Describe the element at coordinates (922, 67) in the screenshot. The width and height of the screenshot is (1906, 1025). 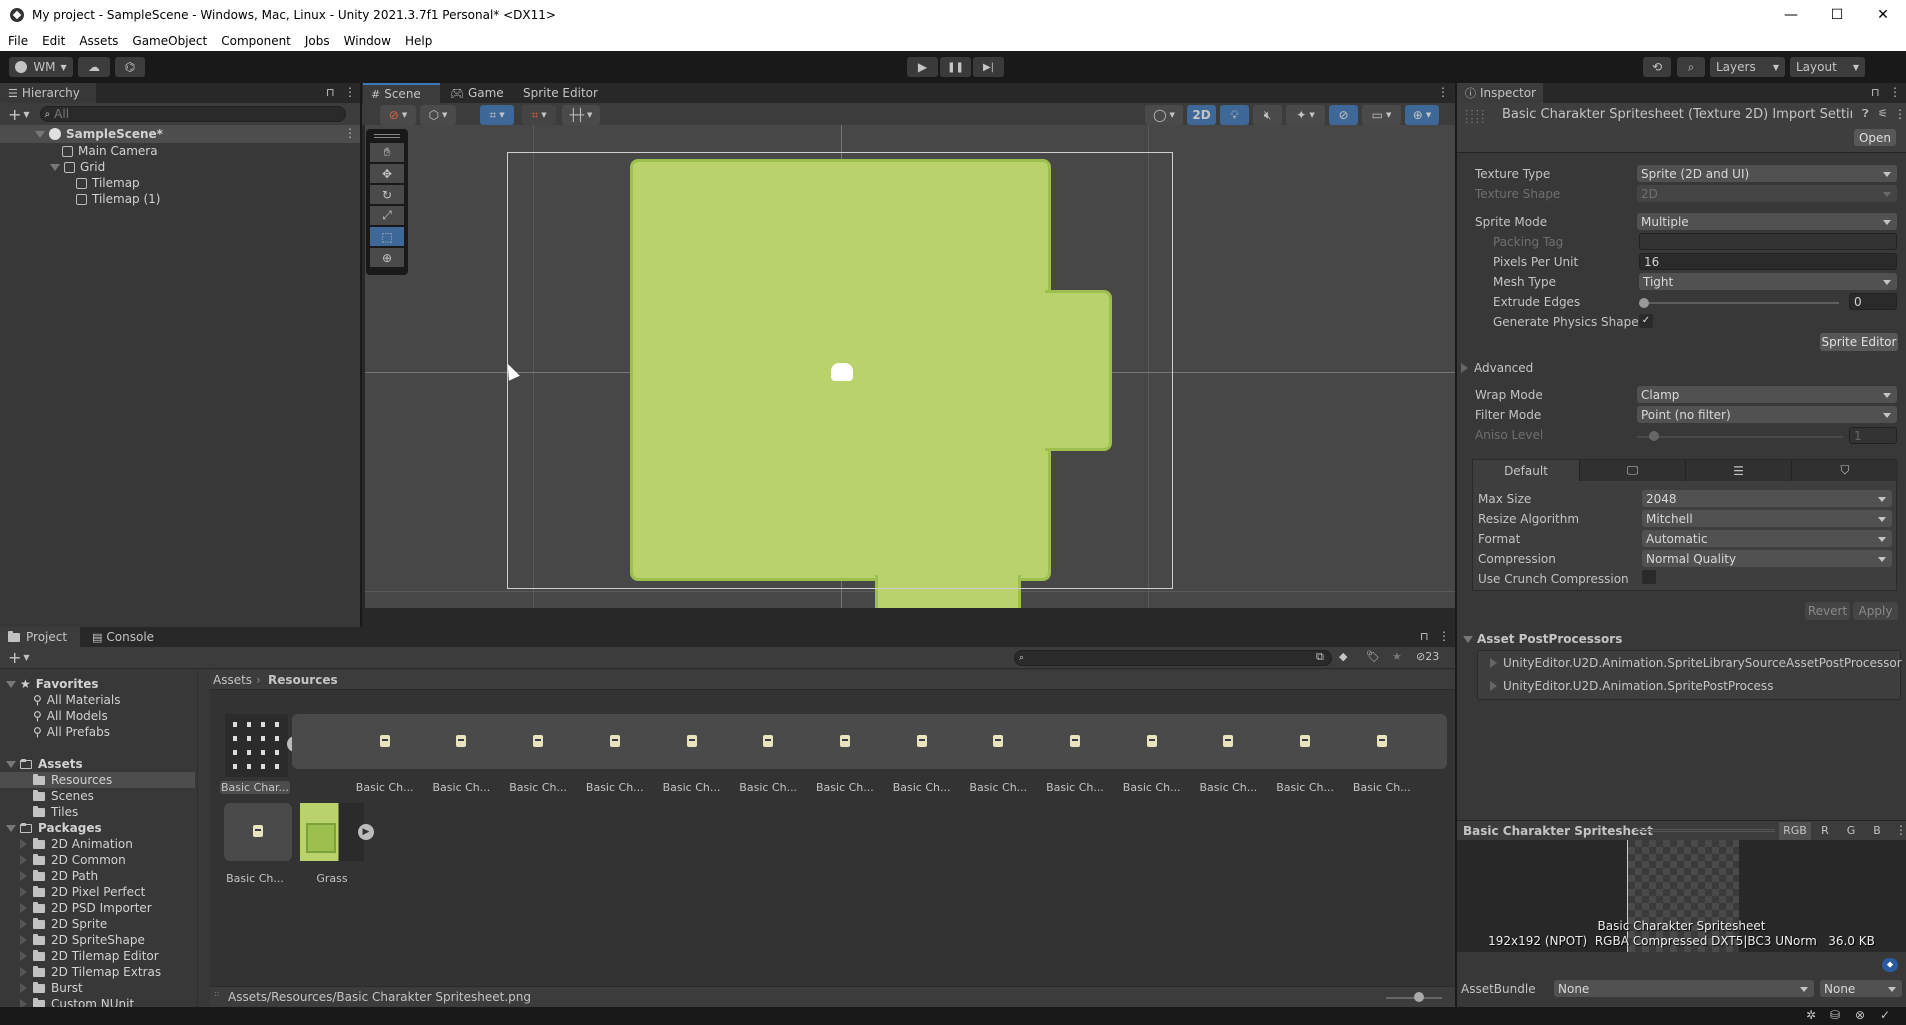
I see `play-button: ▶` at that location.